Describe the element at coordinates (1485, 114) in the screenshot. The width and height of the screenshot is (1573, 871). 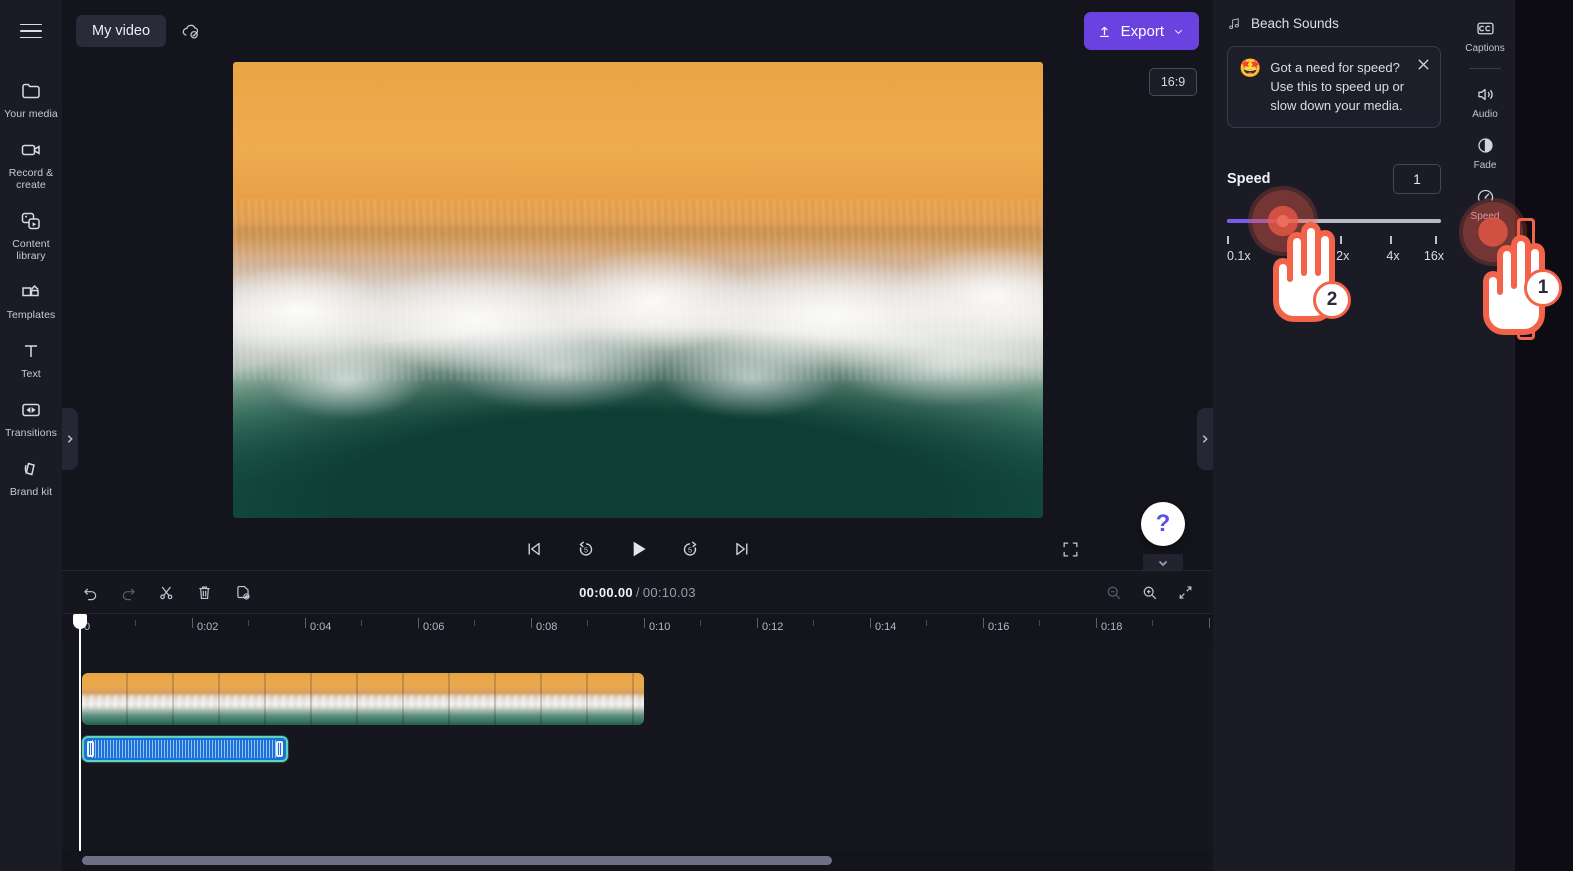
I see `tool-label: Audio` at that location.